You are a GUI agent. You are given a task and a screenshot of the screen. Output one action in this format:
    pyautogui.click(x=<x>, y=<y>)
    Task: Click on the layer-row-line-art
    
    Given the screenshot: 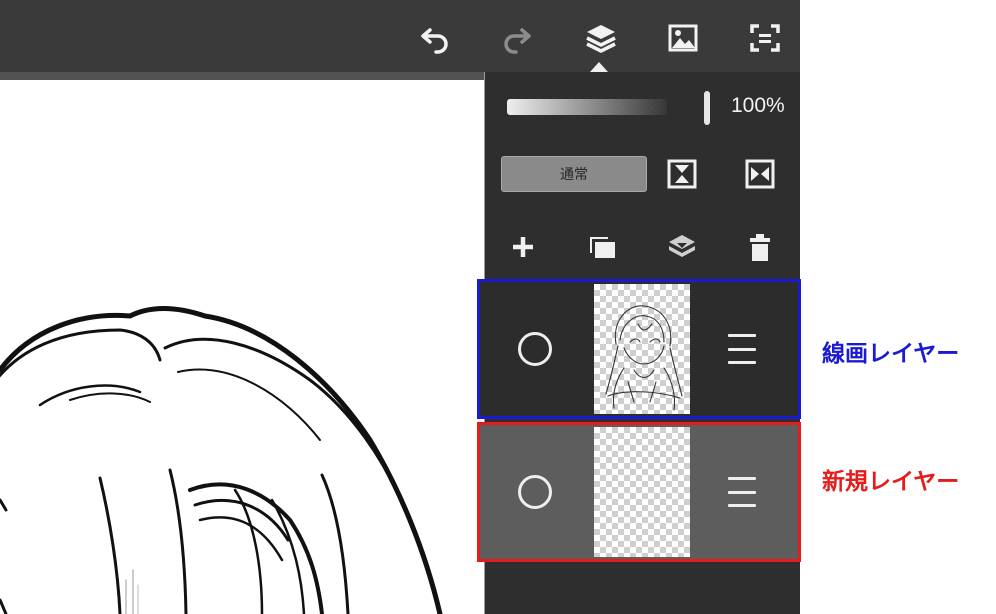 What is the action you would take?
    pyautogui.click(x=639, y=349)
    